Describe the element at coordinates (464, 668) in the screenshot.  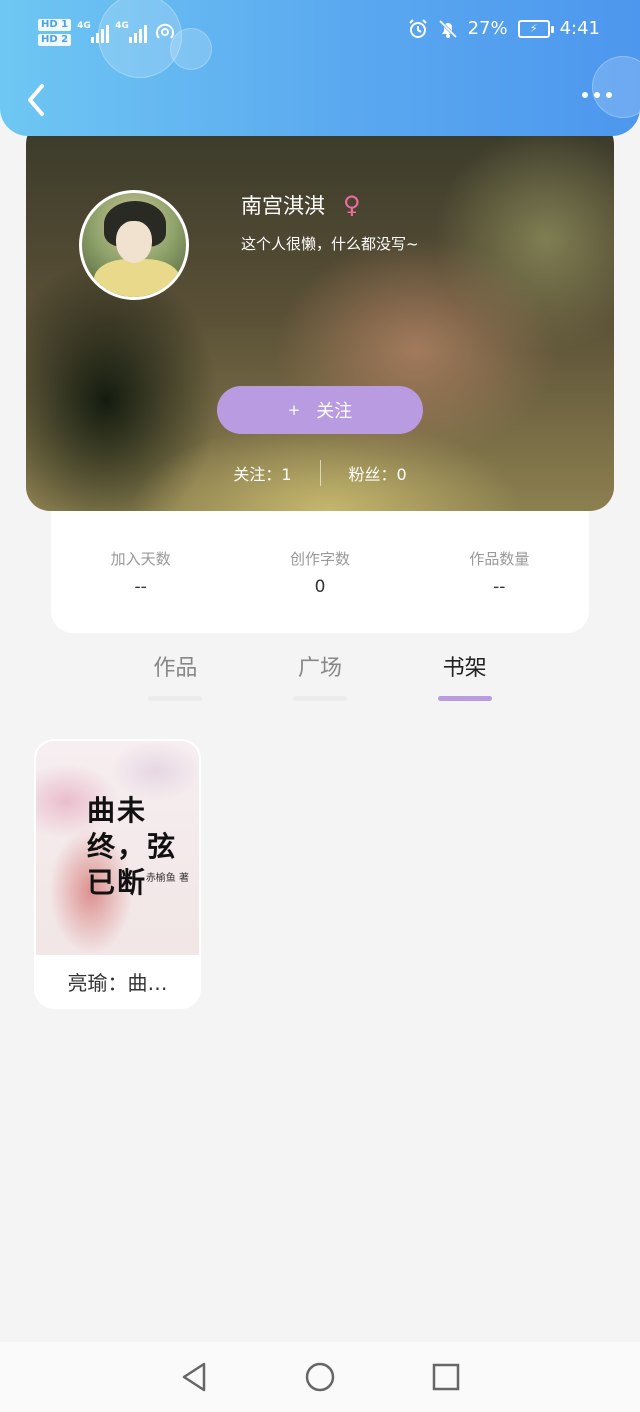
I see `tab-label: 书架` at that location.